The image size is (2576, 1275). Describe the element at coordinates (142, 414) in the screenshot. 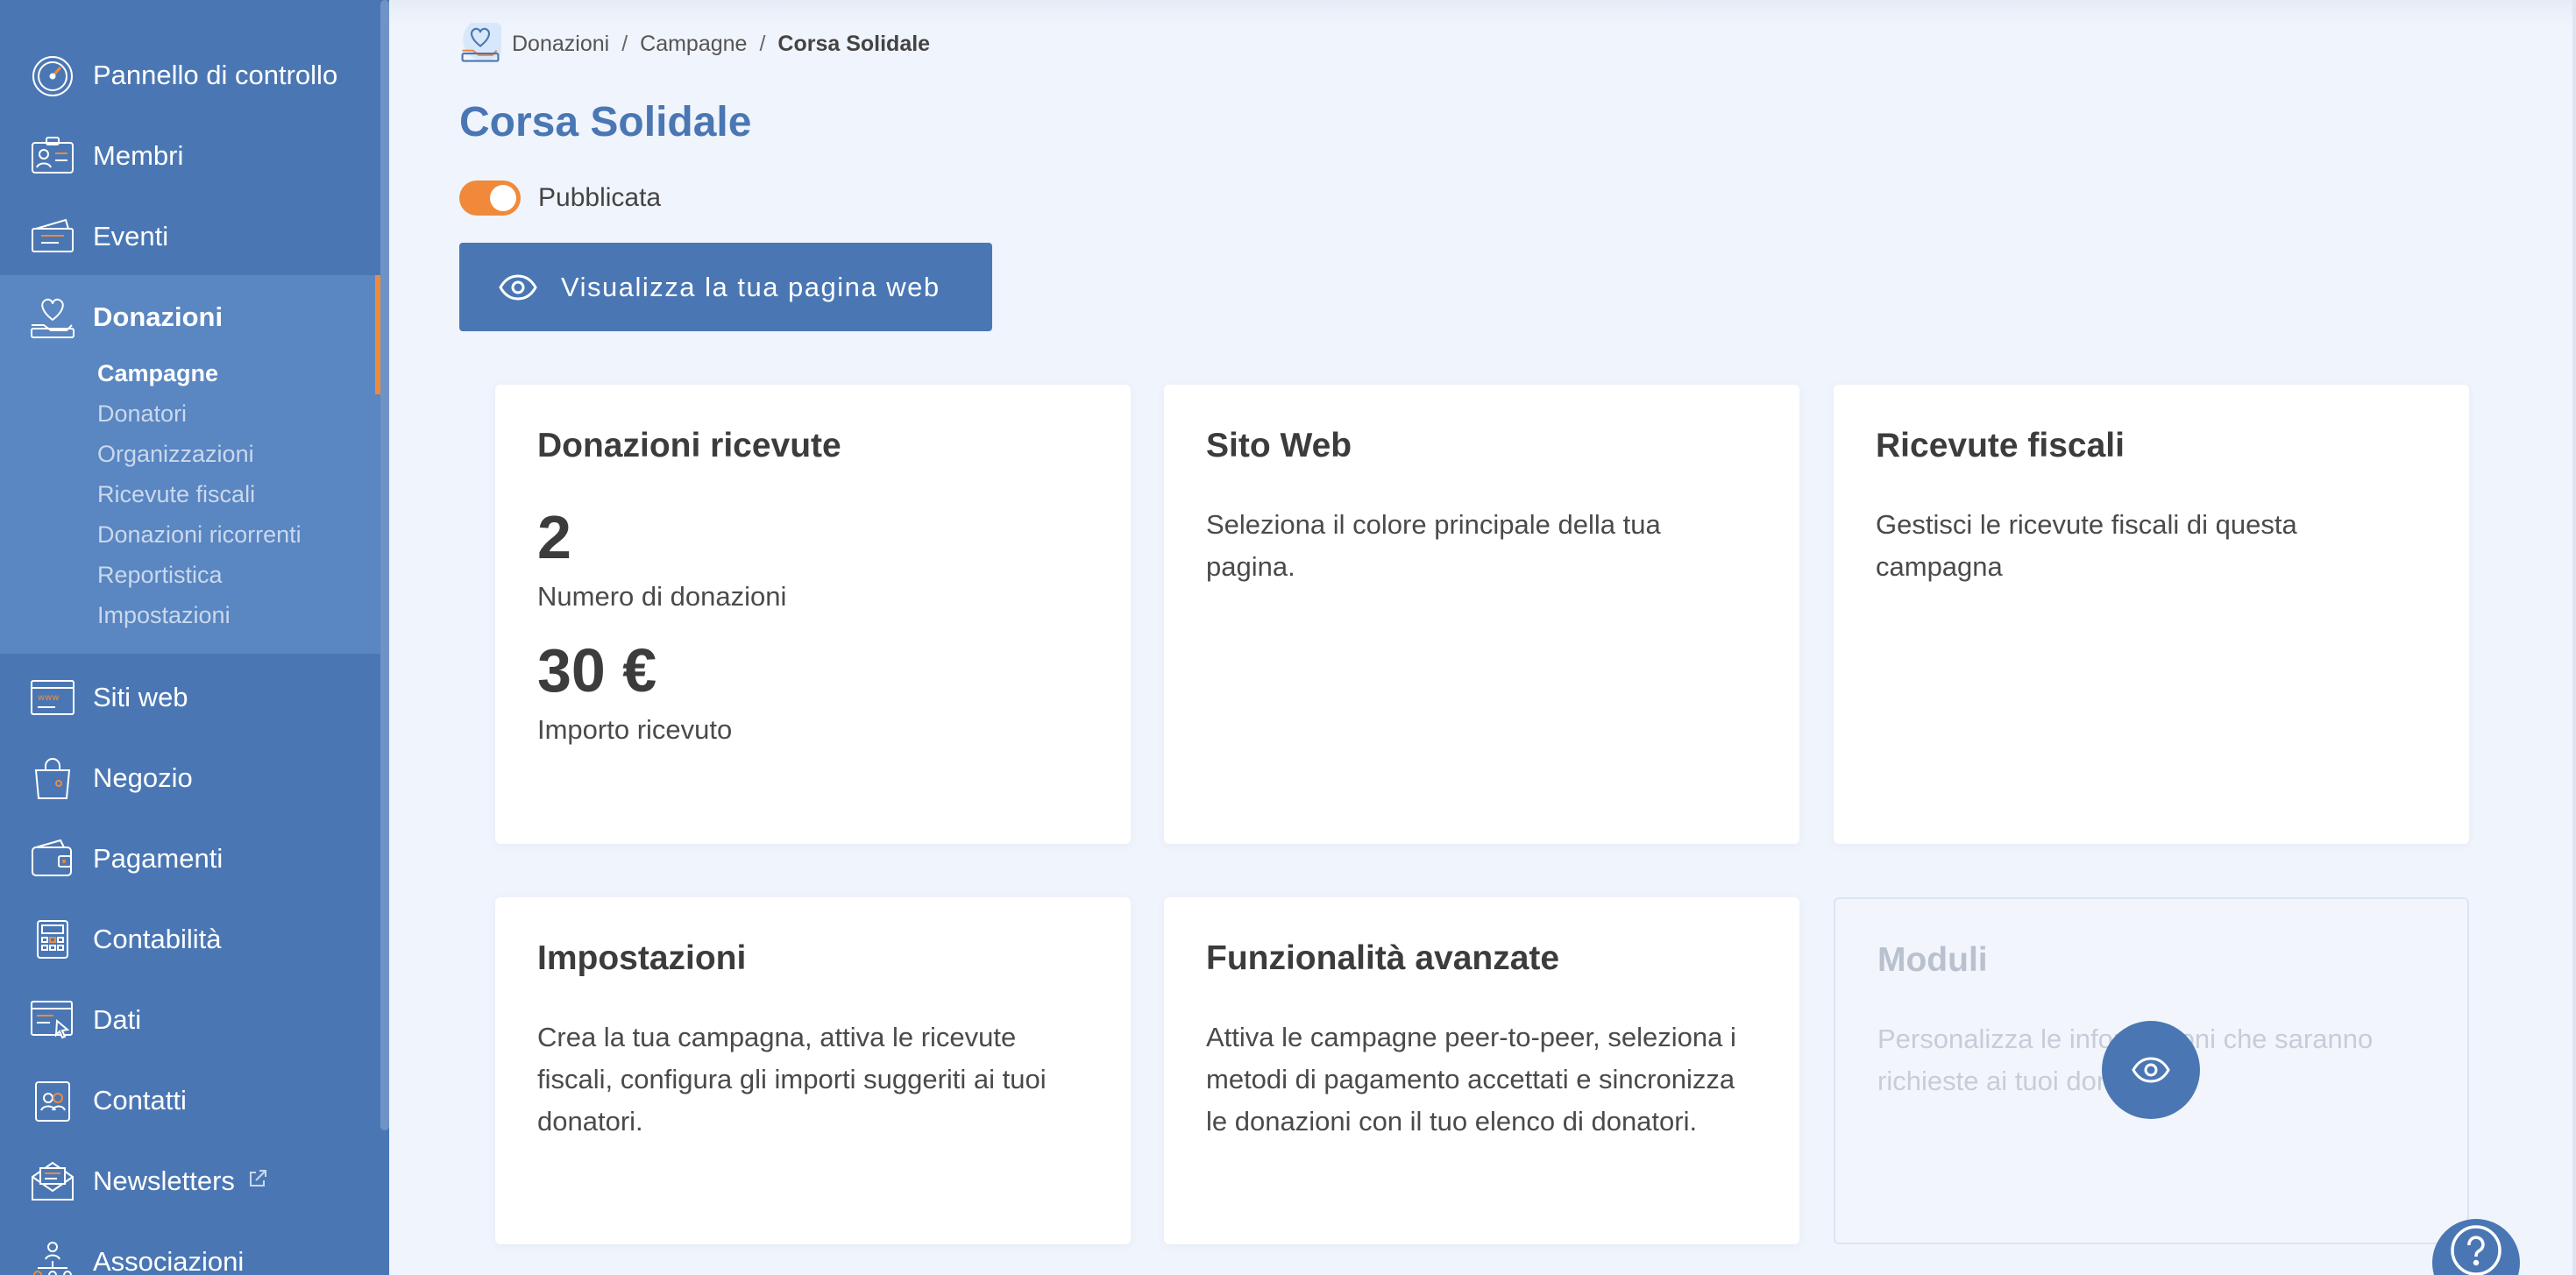

I see `sidebar-subitem-donors: Donatori` at that location.